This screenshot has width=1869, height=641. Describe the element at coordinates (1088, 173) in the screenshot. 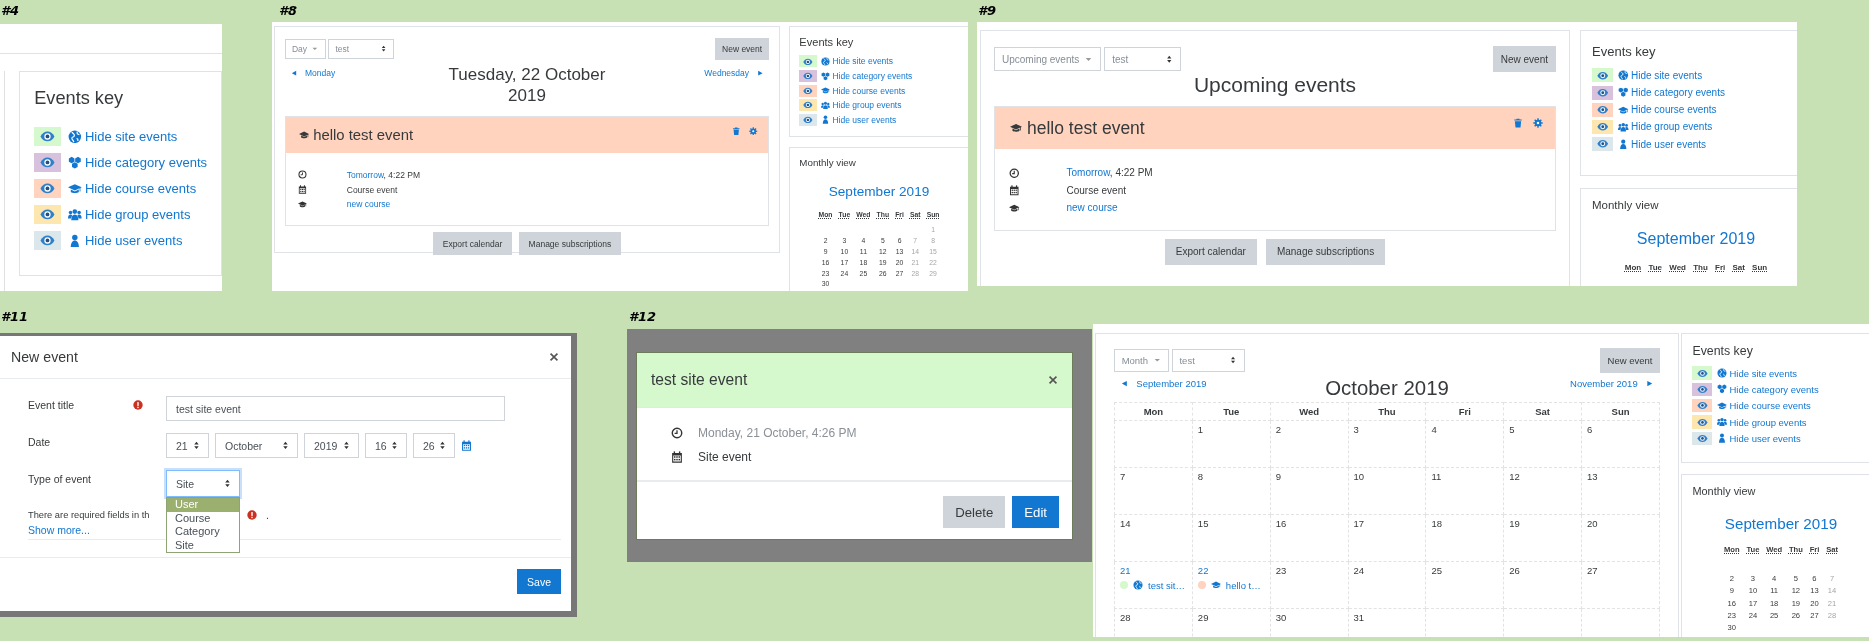

I see `date-link: Tomorrow` at that location.